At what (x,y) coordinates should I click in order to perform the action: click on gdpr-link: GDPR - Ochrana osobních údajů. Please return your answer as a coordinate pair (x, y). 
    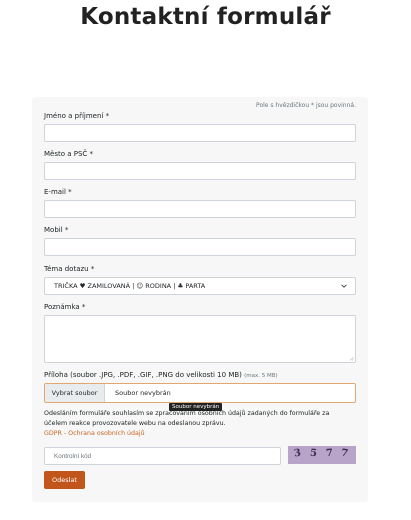
    Looking at the image, I should click on (94, 433).